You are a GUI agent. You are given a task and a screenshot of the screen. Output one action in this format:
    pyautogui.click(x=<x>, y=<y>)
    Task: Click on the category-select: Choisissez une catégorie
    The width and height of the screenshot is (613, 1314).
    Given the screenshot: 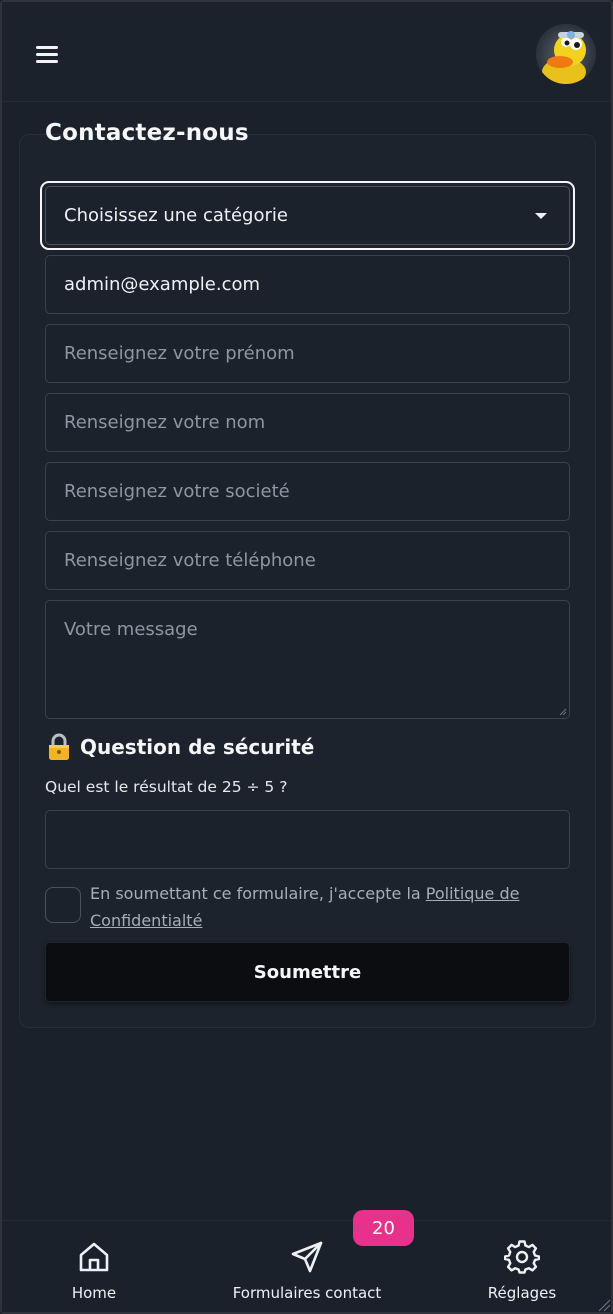 What is the action you would take?
    pyautogui.click(x=307, y=215)
    